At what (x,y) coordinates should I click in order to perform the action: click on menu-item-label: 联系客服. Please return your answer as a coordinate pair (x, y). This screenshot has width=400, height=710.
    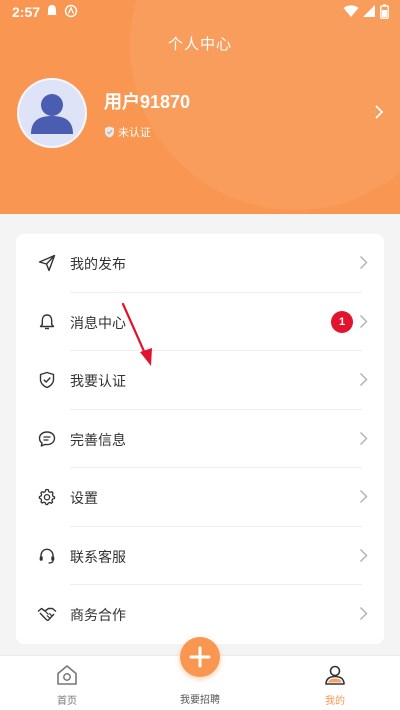
    Looking at the image, I should click on (98, 557).